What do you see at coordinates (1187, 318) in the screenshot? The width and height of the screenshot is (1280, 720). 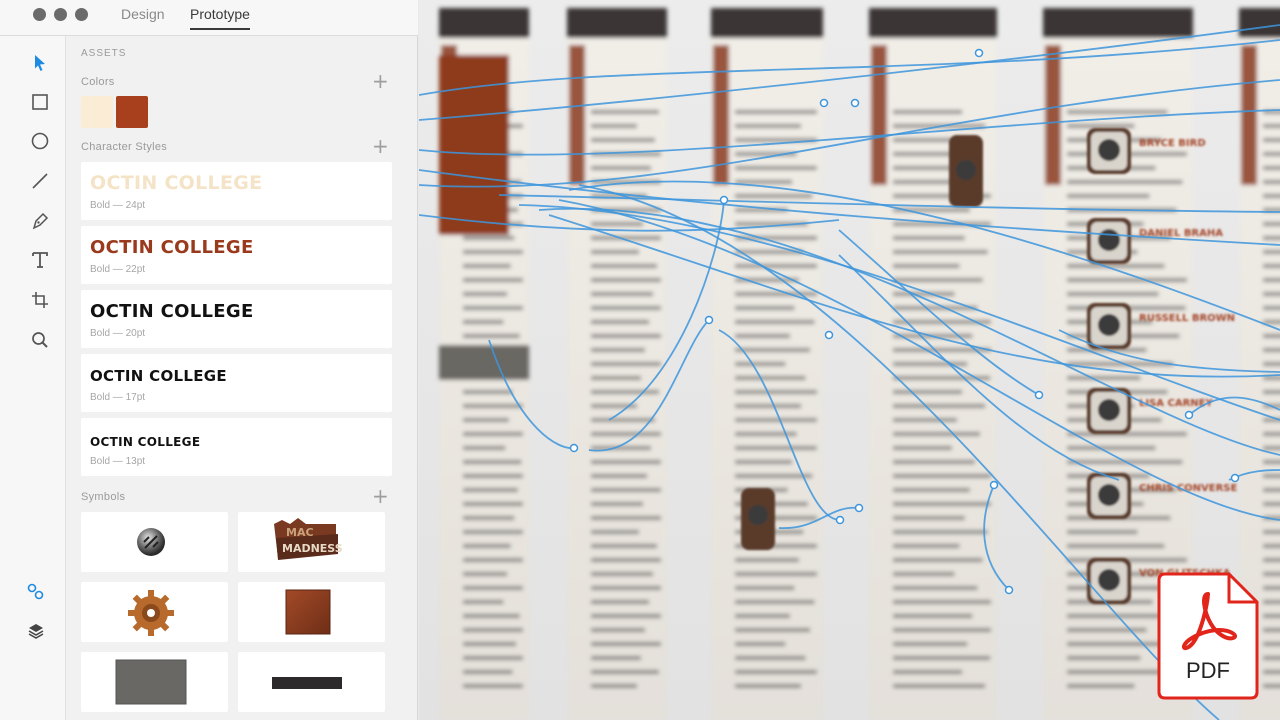 I see `speaker-name: RUSSELL BROWN` at bounding box center [1187, 318].